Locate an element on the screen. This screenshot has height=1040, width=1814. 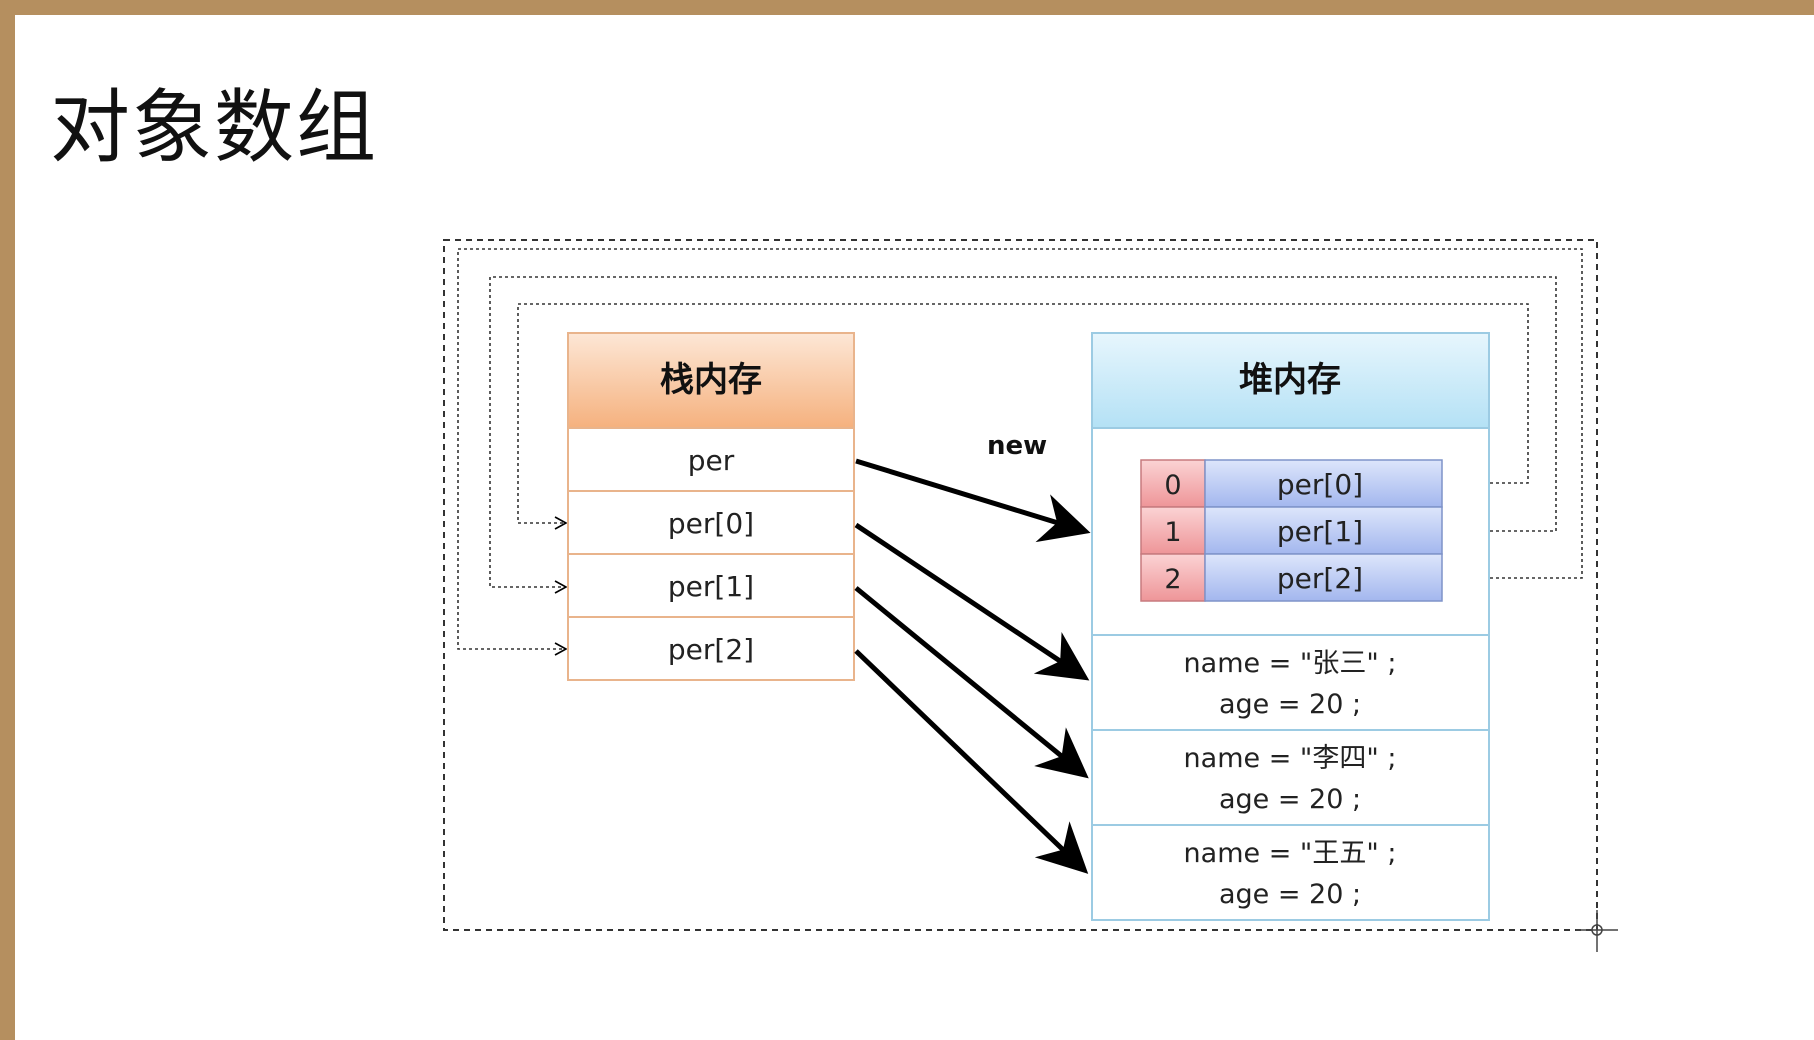
pointer-arrows is located at coordinates (972, 666).